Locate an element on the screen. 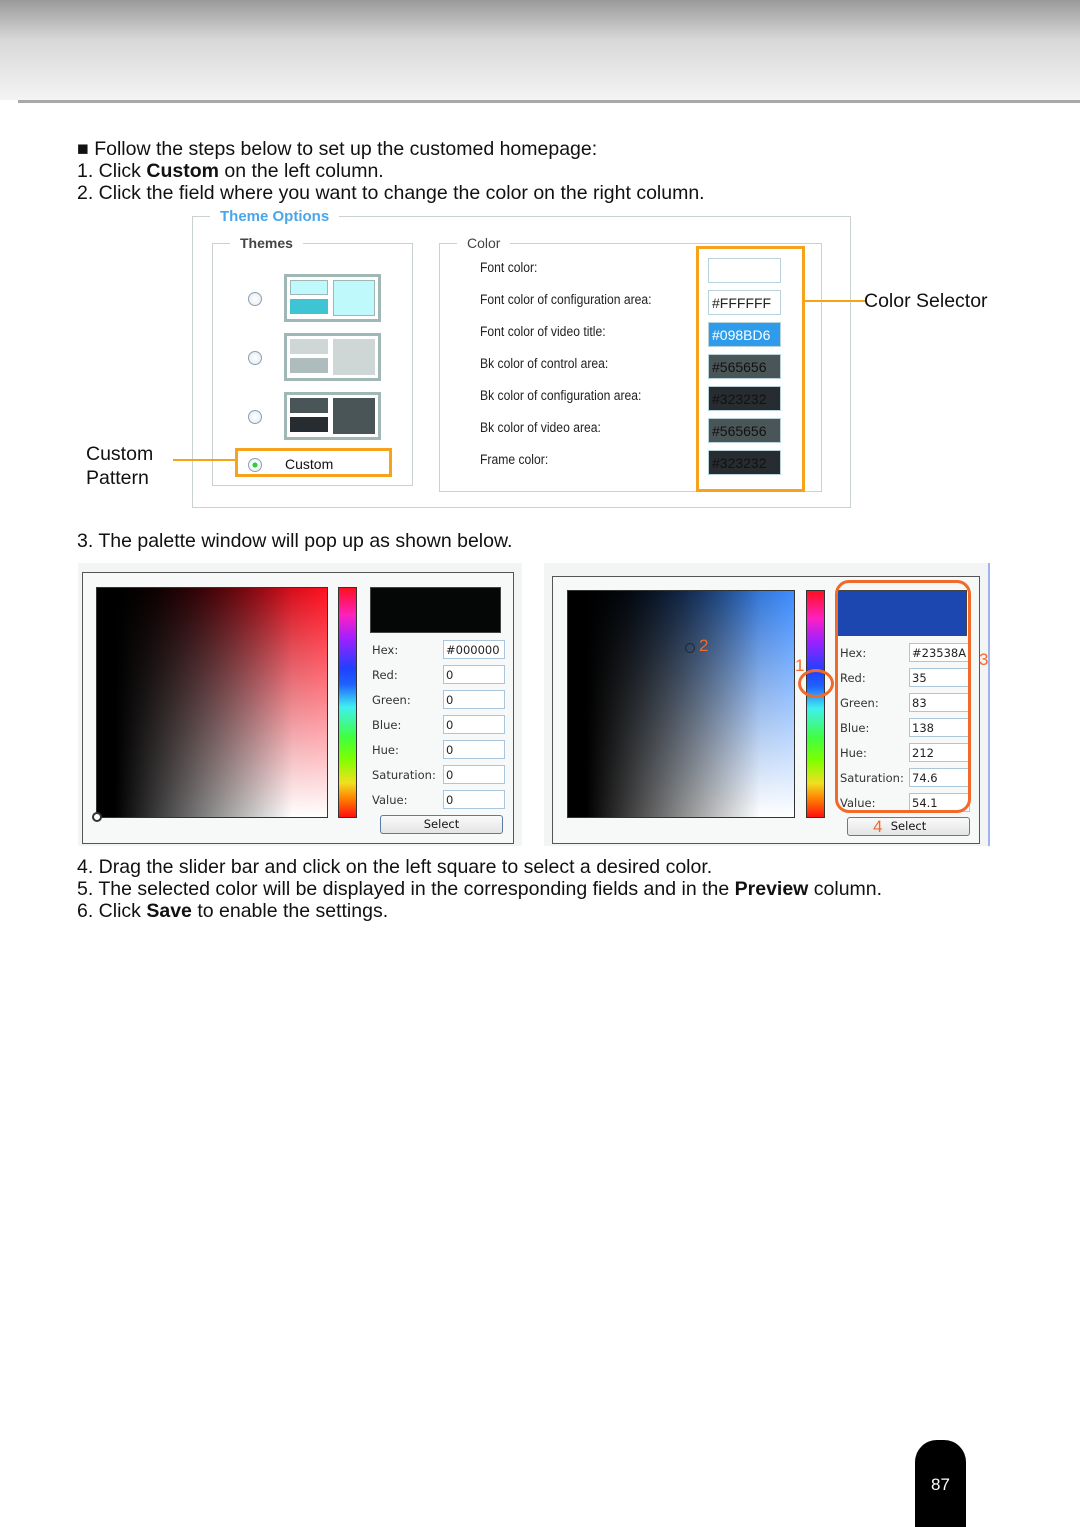 This screenshot has width=1080, height=1527. field-input-hue: 0 is located at coordinates (474, 749).